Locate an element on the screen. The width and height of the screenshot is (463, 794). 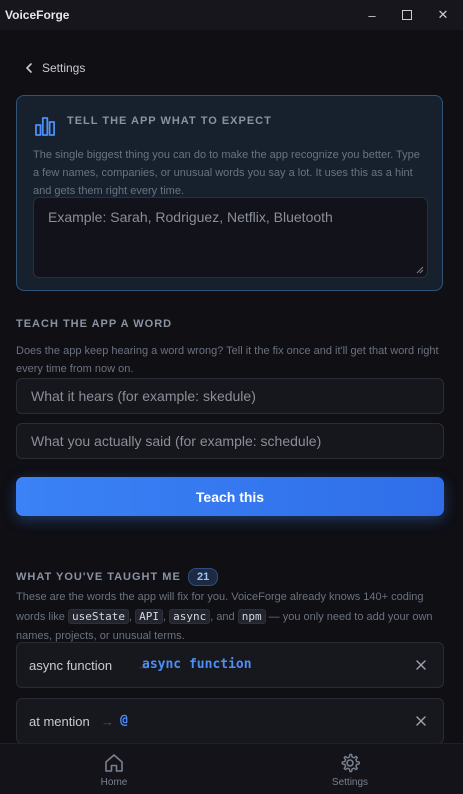
back-to-settings: Settings is located at coordinates (53, 68).